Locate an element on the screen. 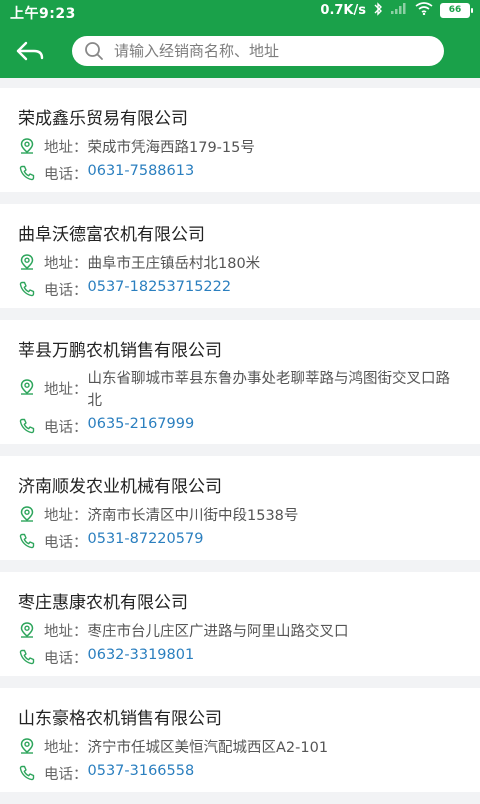  dealer-name: 山东豪格农机销售有限公司 is located at coordinates (120, 719).